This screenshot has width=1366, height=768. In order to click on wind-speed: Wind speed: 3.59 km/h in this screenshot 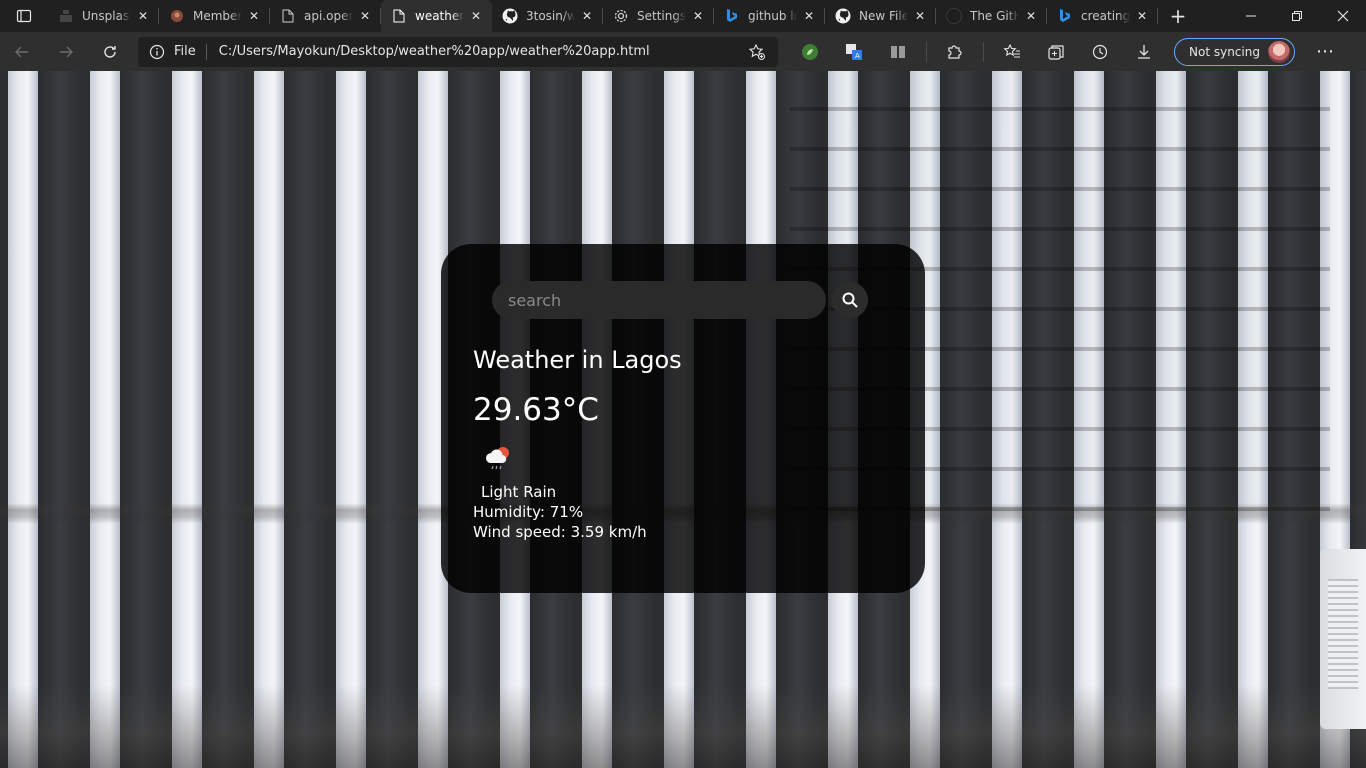, I will do `click(560, 532)`.